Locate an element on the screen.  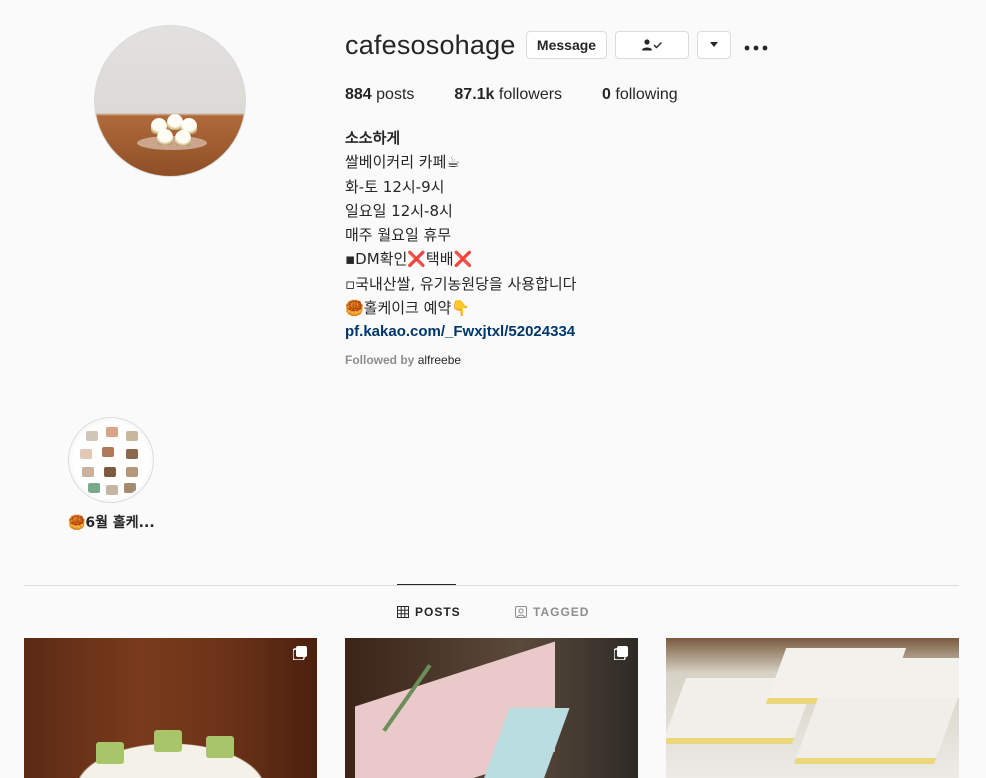
posts-stat: 884 posts is located at coordinates (379, 95).